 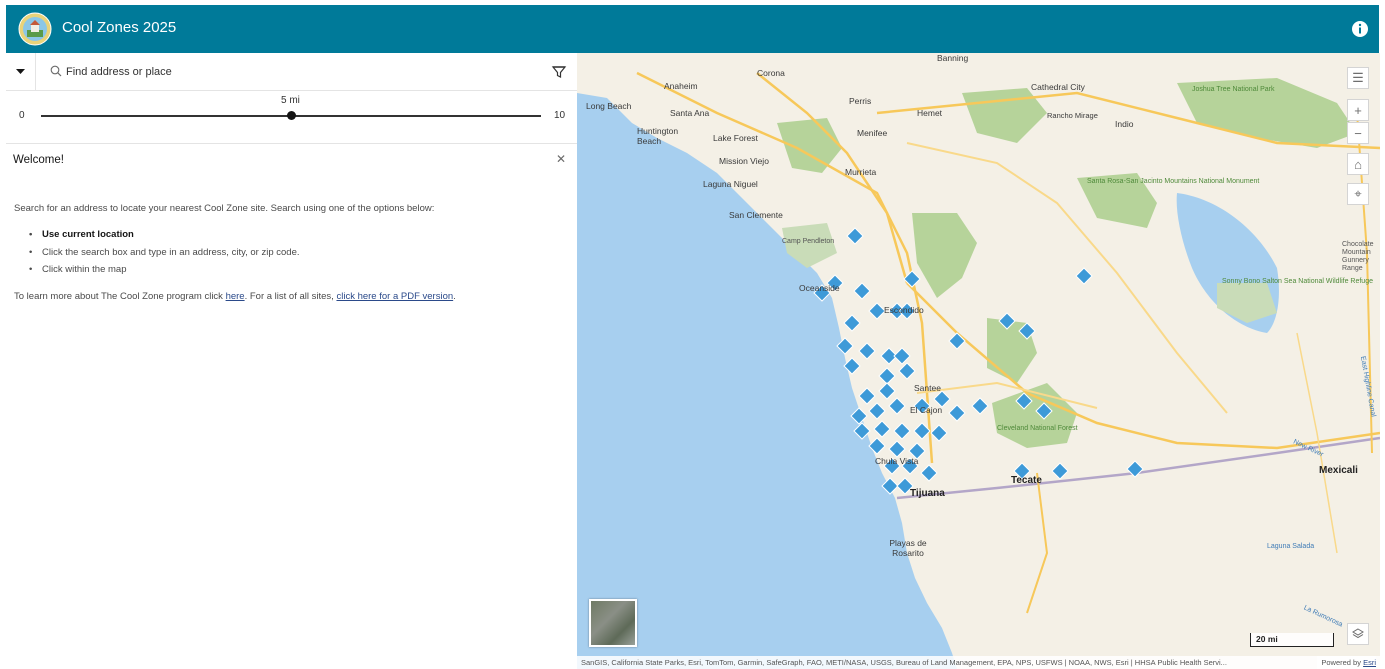 I want to click on powered-prefix: Powered by, so click(x=1342, y=662).